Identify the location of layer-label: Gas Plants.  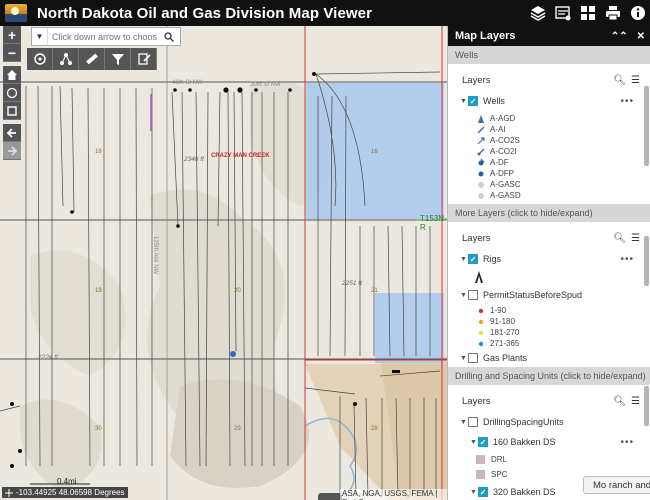
(505, 358).